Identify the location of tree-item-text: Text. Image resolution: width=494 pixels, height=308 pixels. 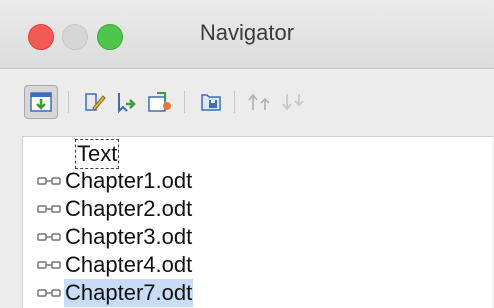
(258, 153).